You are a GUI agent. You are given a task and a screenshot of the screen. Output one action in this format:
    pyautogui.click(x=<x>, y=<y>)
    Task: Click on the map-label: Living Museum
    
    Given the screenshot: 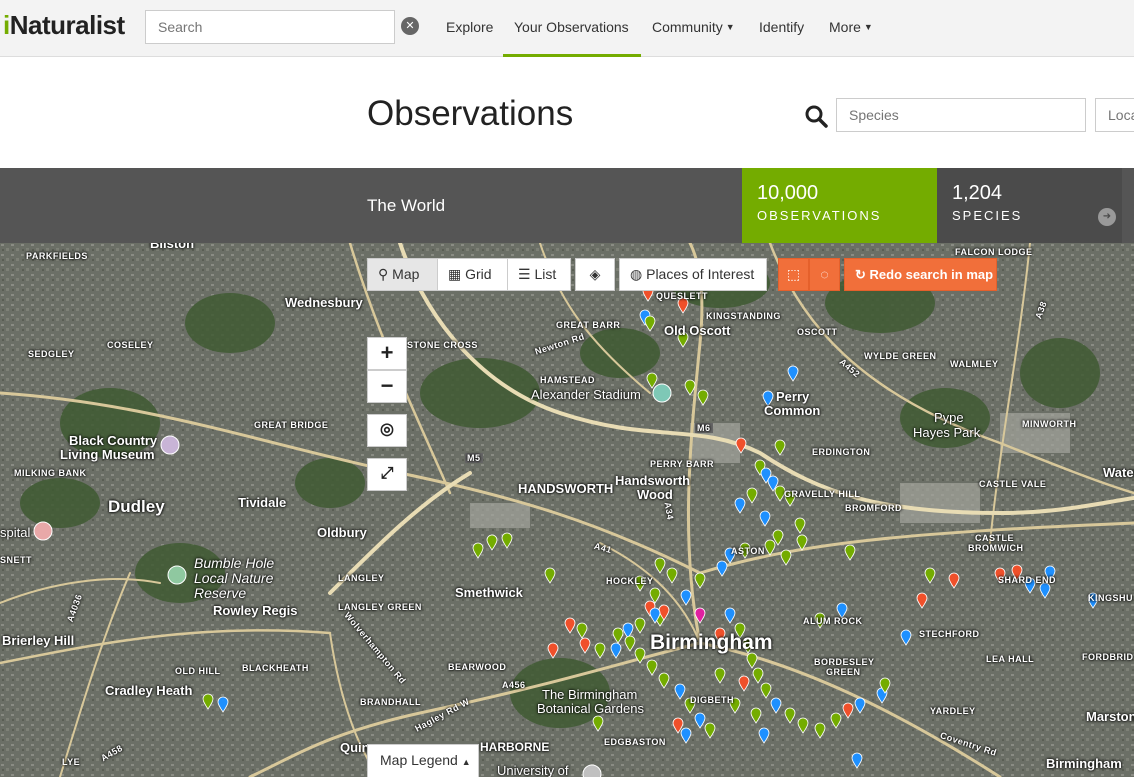 What is the action you would take?
    pyautogui.click(x=107, y=454)
    